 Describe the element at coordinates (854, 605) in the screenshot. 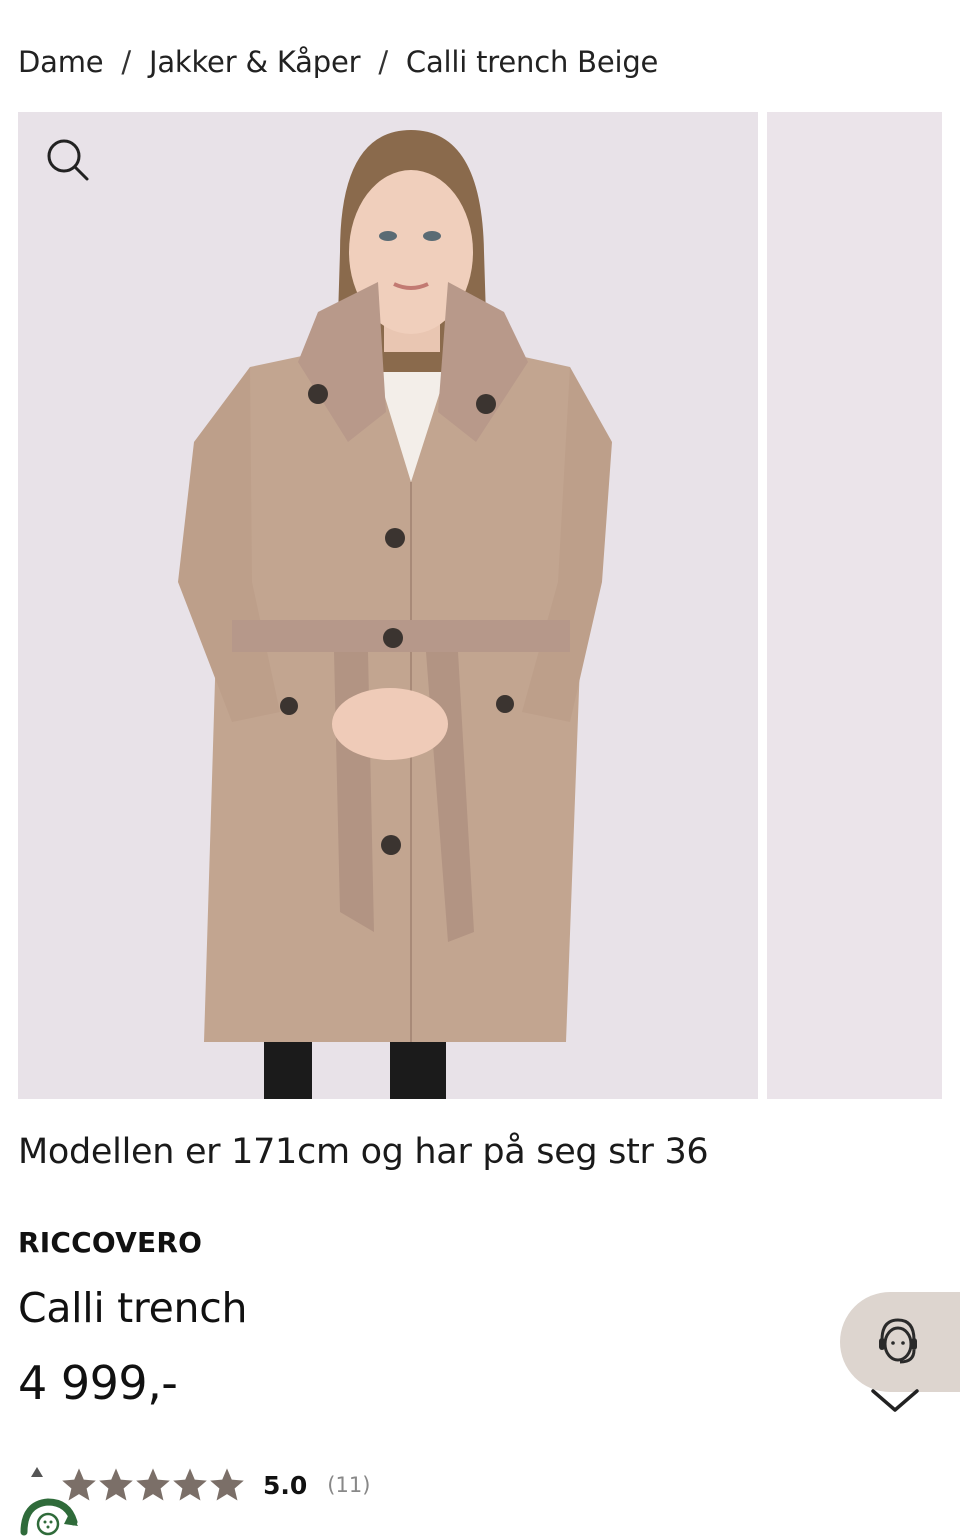

I see `product-image-next` at that location.